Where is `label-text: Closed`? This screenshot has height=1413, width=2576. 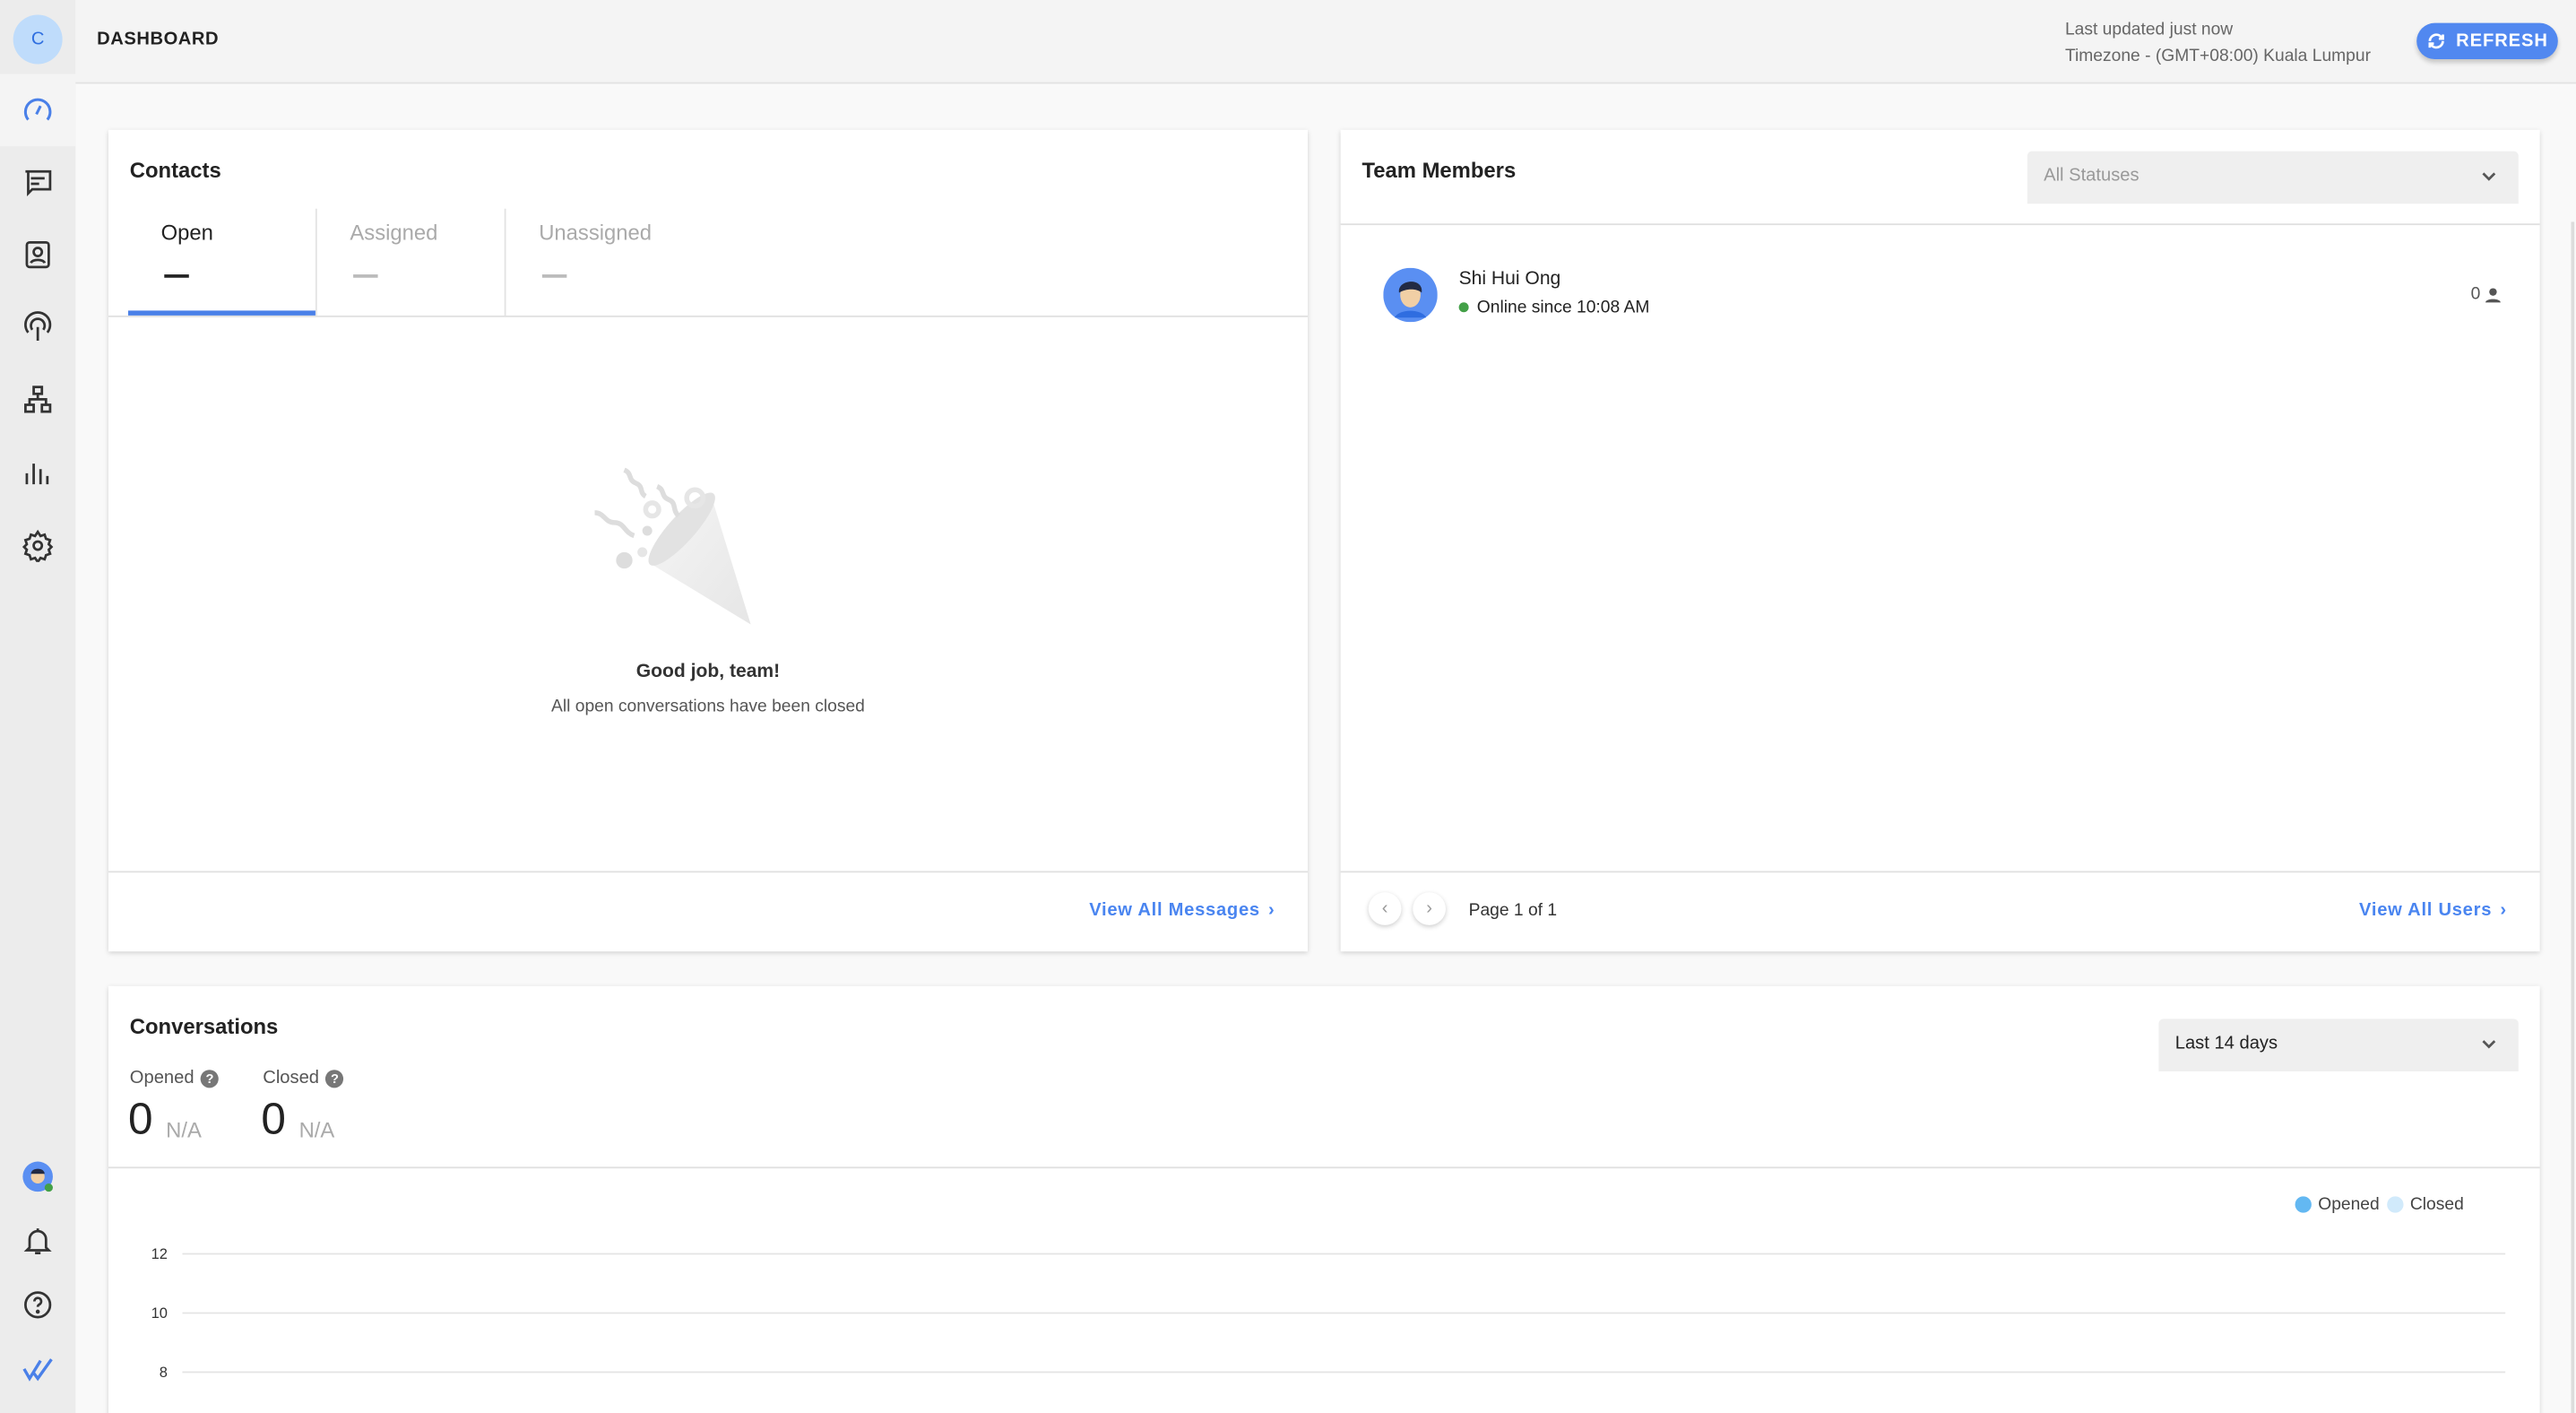 label-text: Closed is located at coordinates (291, 1078).